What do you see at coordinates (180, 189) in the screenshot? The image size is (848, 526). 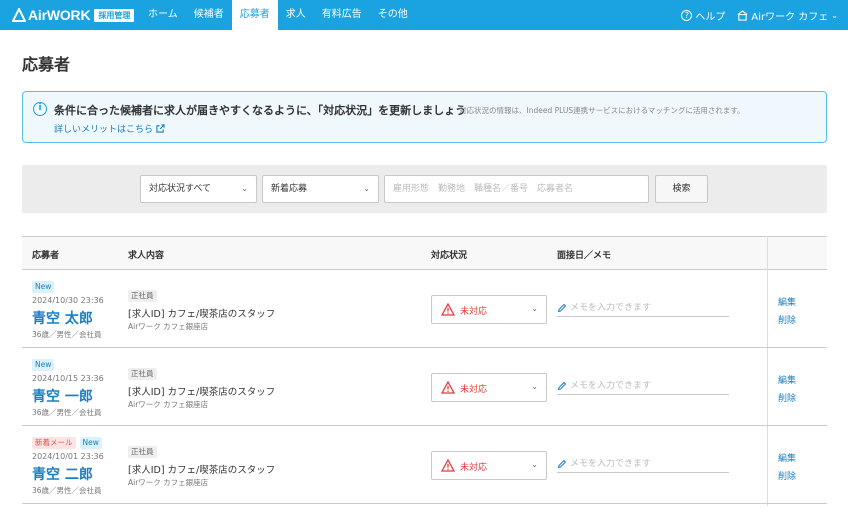 I see `status-filter-value: 対応状況すべて` at bounding box center [180, 189].